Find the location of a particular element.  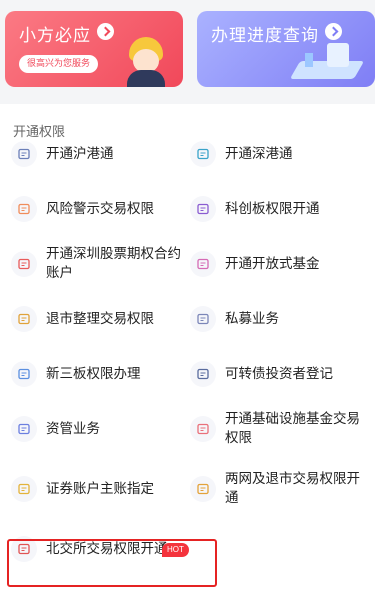

permission-item: 可转债投资者登记 is located at coordinates (277, 374).